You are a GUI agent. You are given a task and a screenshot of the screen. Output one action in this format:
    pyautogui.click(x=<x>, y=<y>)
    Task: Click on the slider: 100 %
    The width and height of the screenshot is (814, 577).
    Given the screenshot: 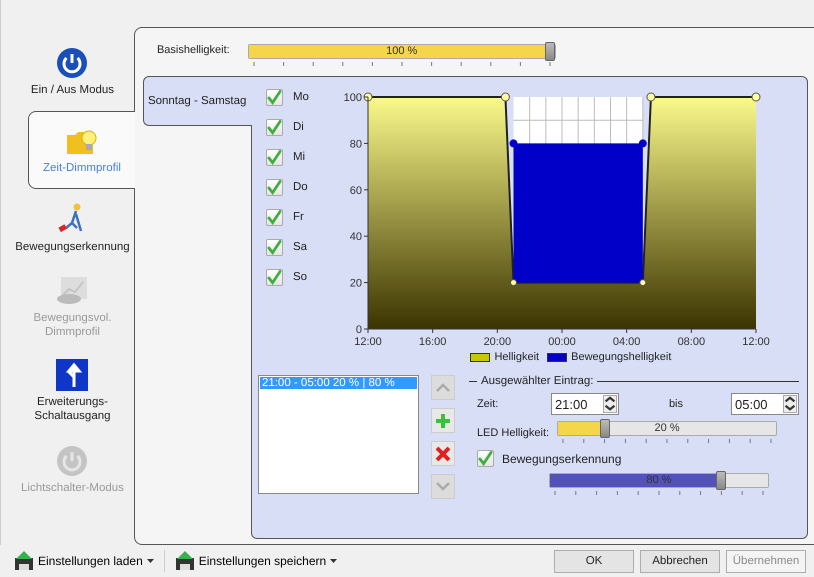 What is the action you would take?
    pyautogui.click(x=402, y=51)
    